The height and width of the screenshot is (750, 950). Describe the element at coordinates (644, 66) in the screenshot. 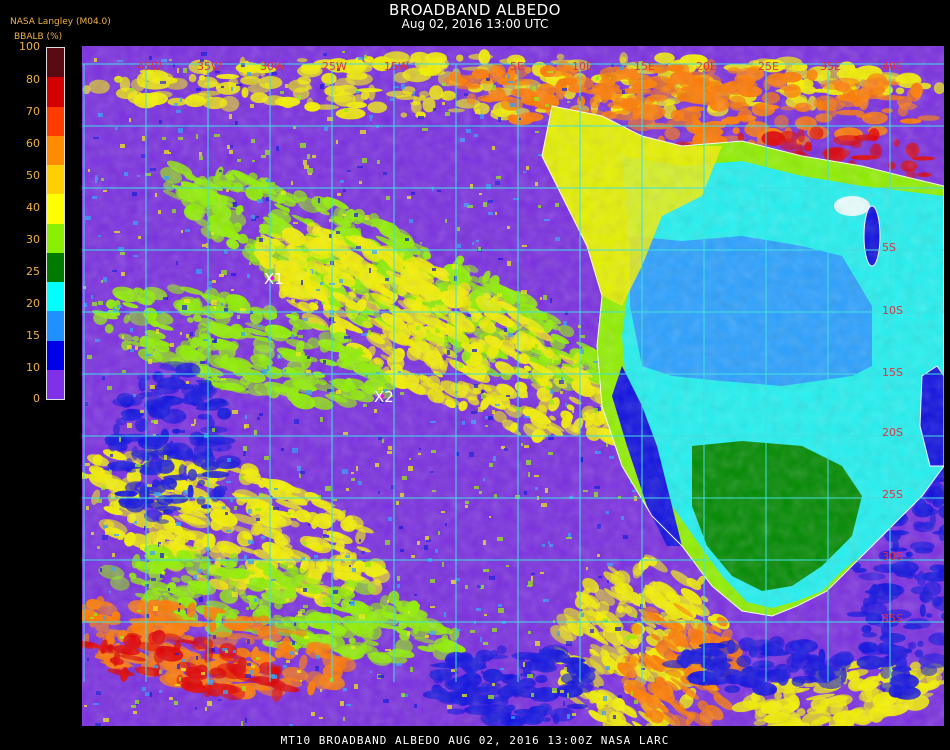

I see `longitude-label: 15E` at that location.